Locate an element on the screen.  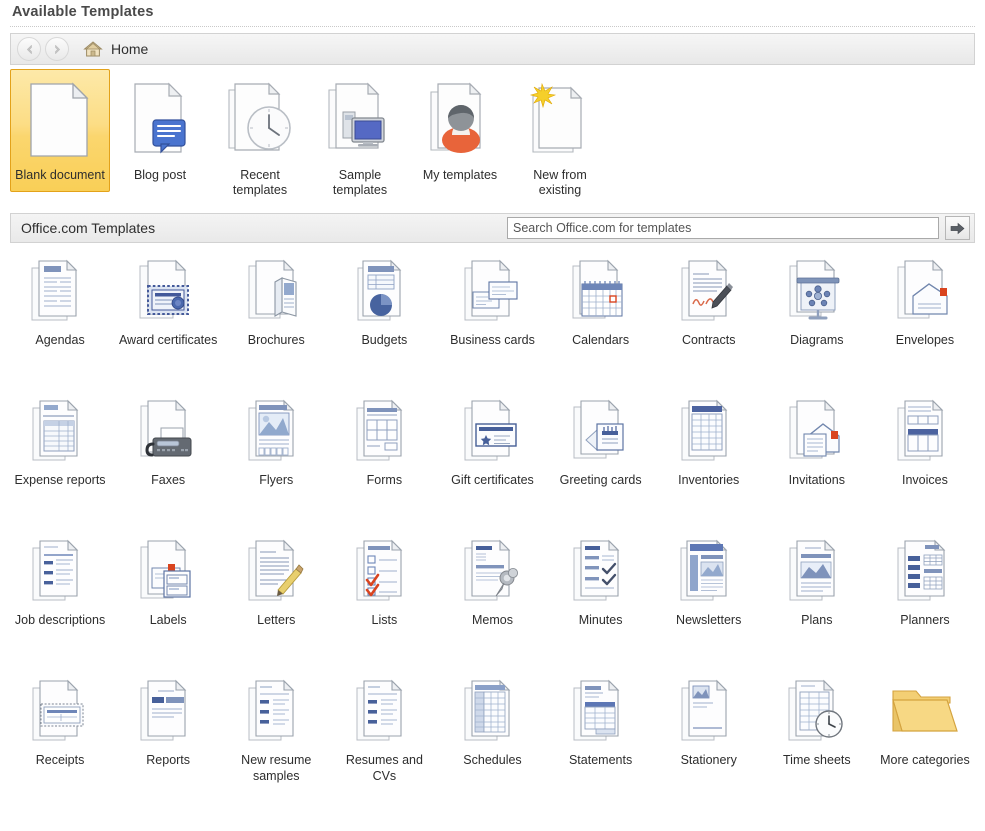
category-award-certificates: Award certificates is located at coordinates (168, 317).